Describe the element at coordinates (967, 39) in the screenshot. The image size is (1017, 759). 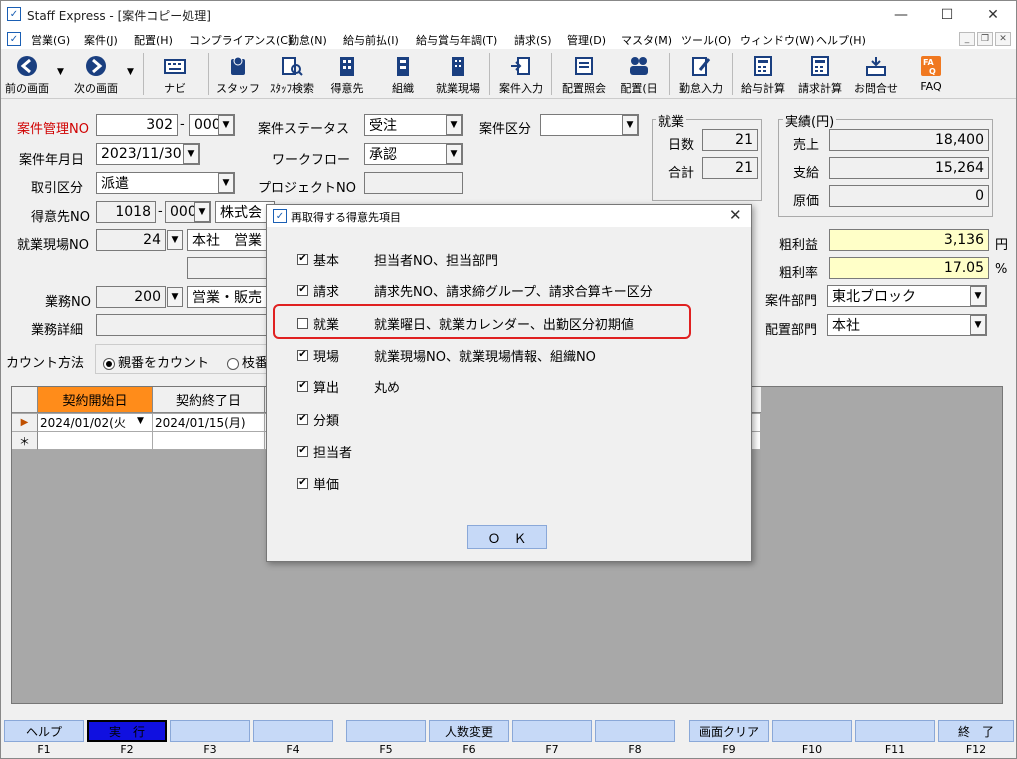
I see `mdi-minimize-button: _` at that location.